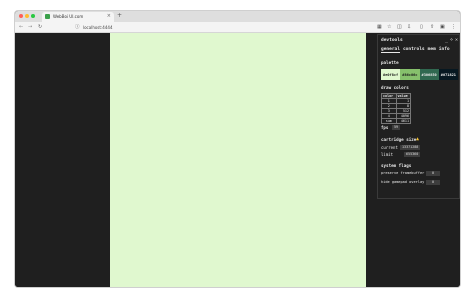 The image size is (474, 306). I want to click on palette-swatch: #86c06c, so click(410, 74).